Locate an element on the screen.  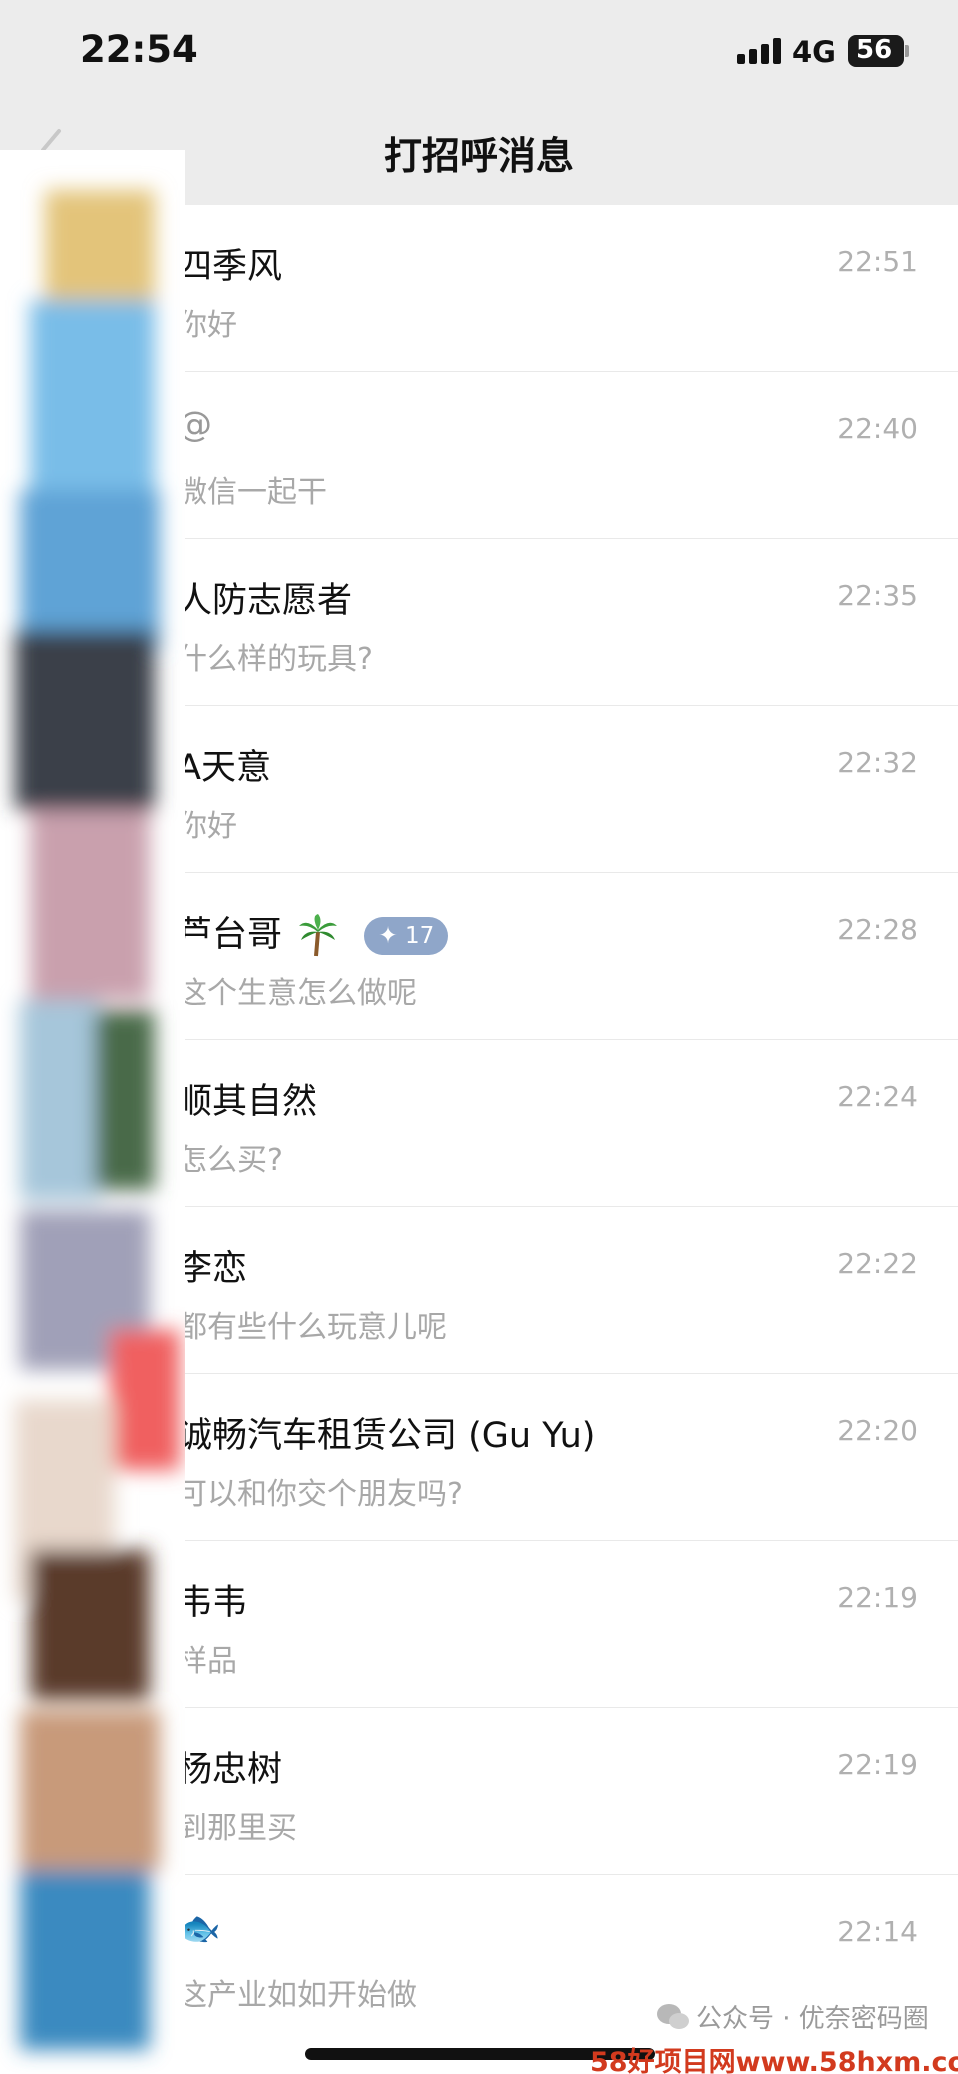
status-time: 22:54 is located at coordinates (139, 49).